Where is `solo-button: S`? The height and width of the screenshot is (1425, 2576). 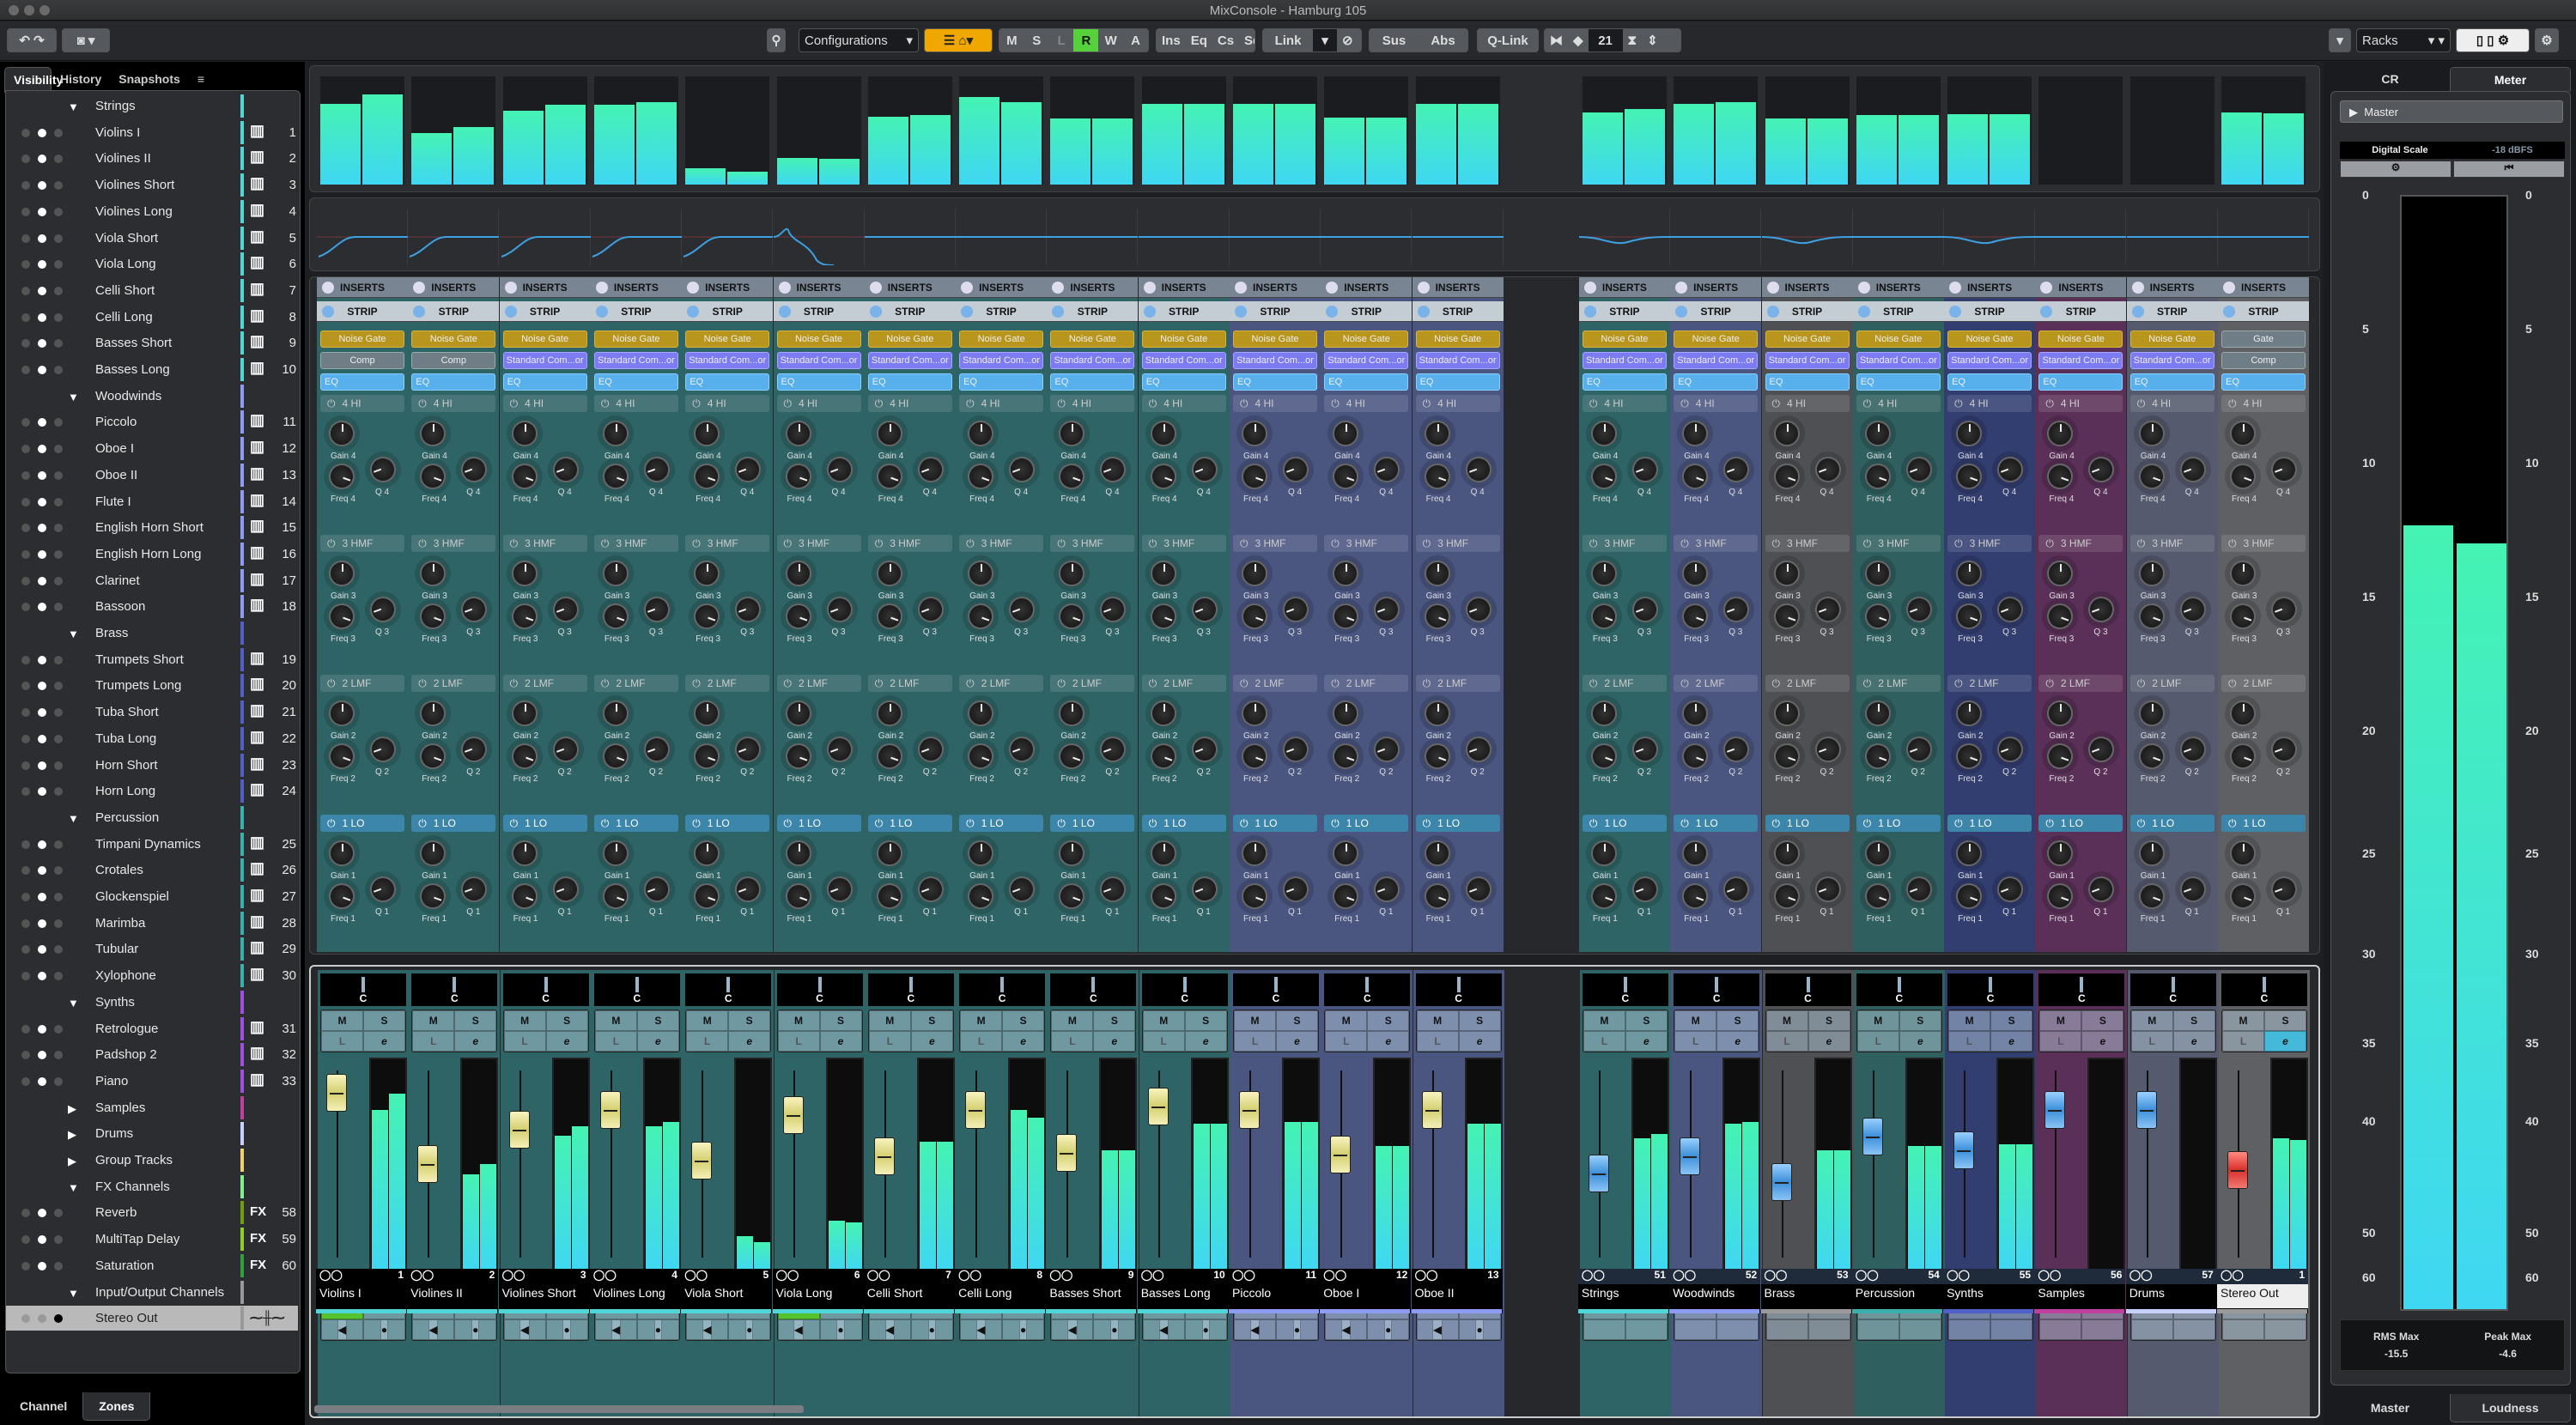
solo-button: S is located at coordinates (1114, 1021).